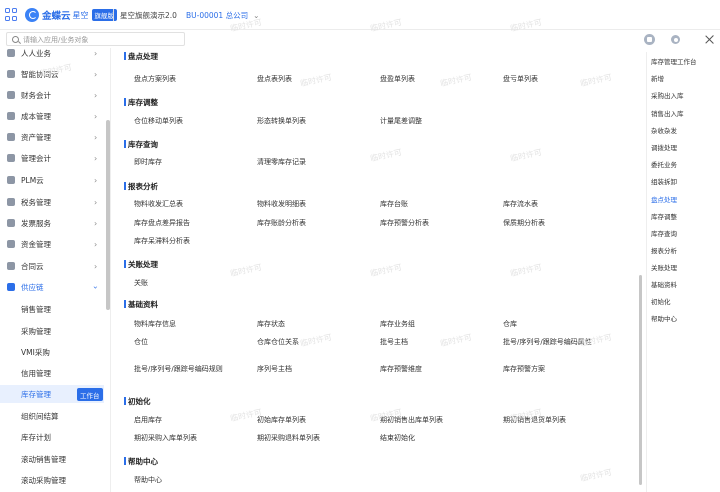 This screenshot has height=492, width=720. Describe the element at coordinates (52, 137) in the screenshot. I see `sidebar-item-asset: 资产管理 ›` at that location.